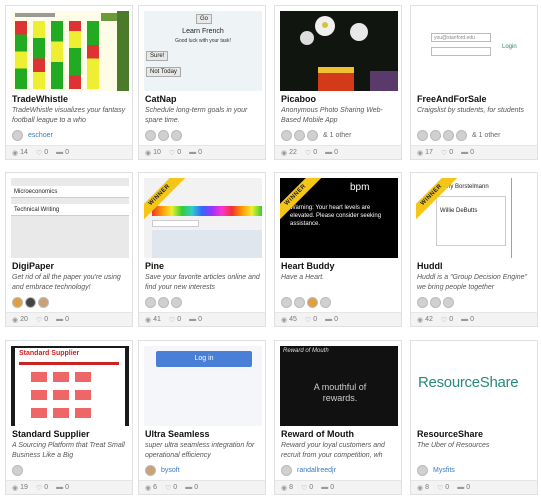  Describe the element at coordinates (40, 135) in the screenshot. I see `username-link: eschoer` at that location.